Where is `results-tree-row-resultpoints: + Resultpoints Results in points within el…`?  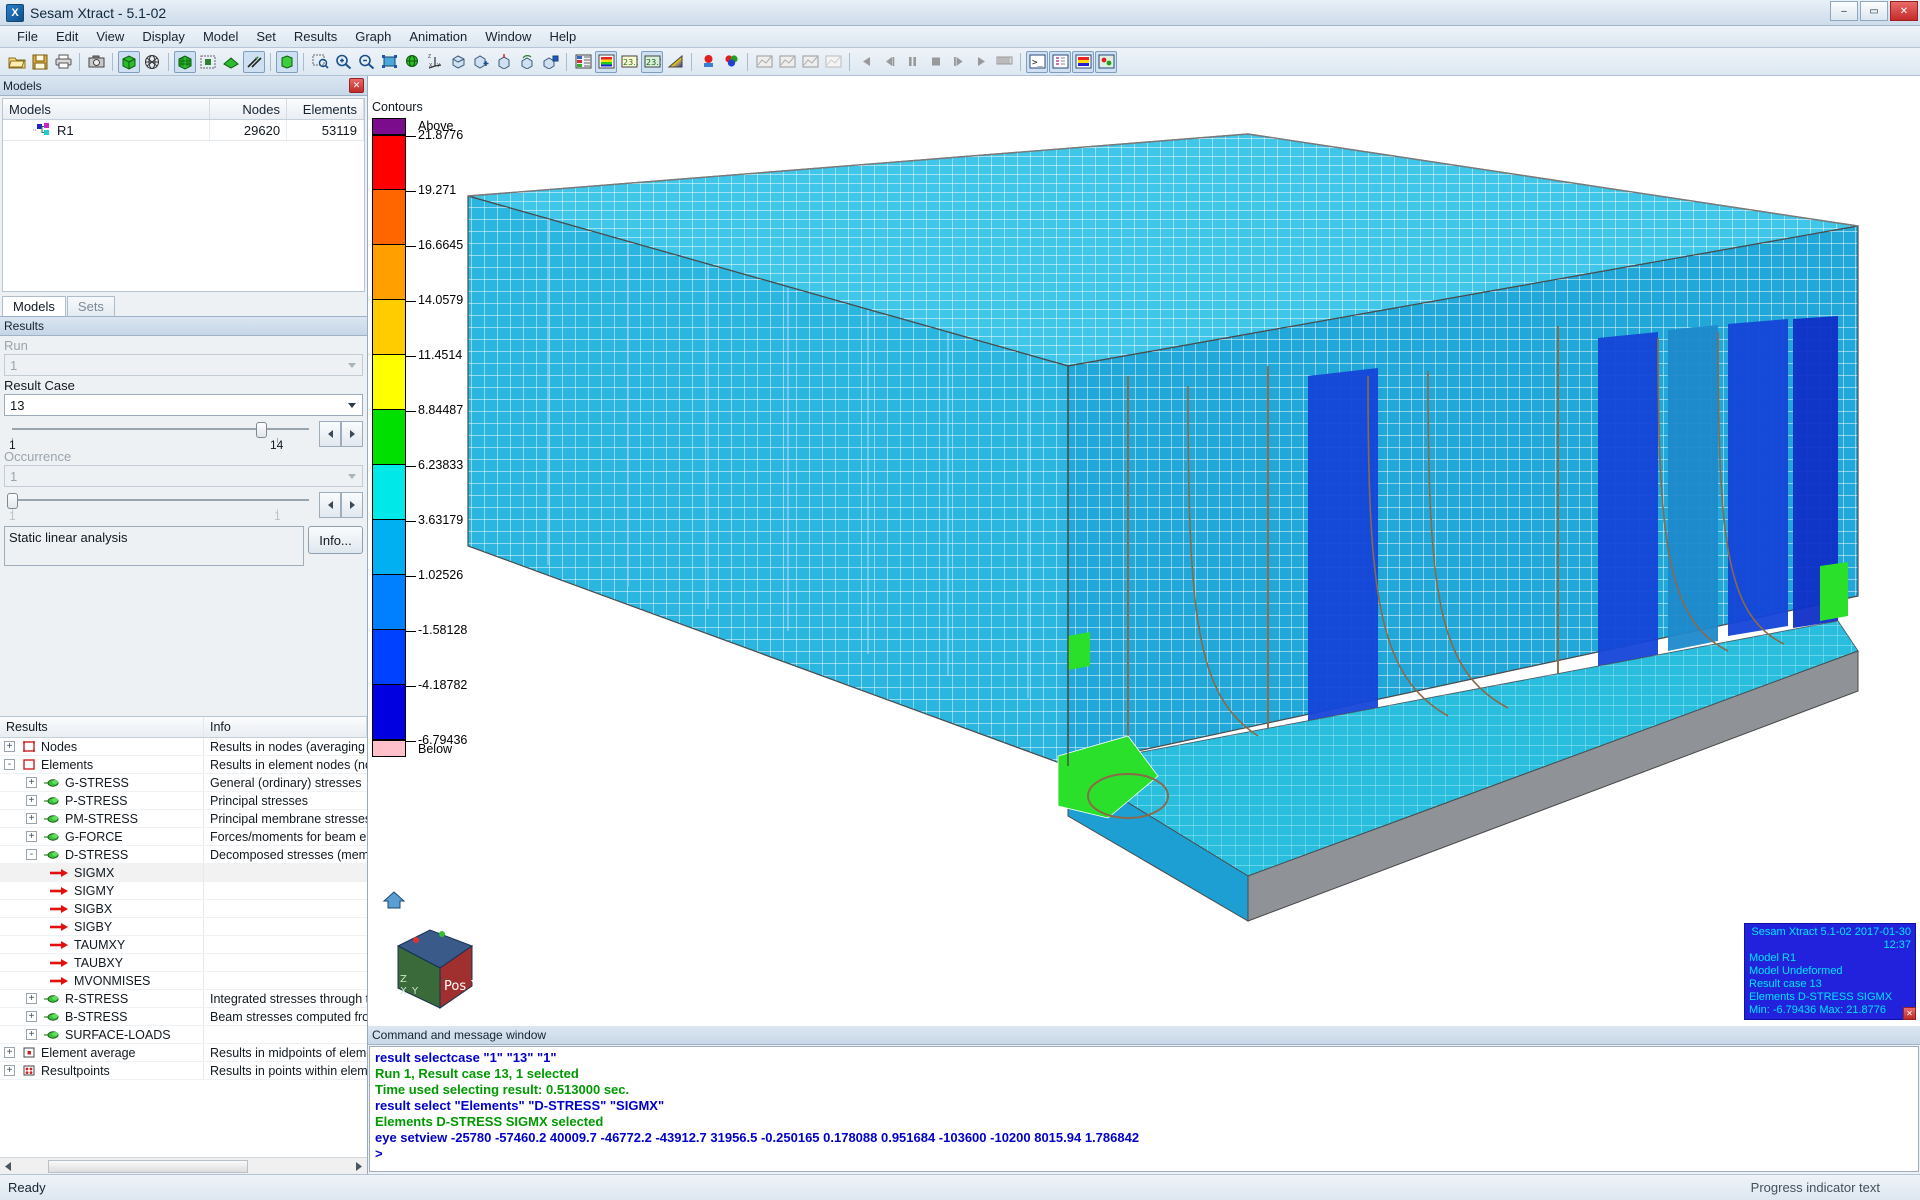
results-tree-row-resultpoints: + Resultpoints Results in points within el… is located at coordinates (183, 1071).